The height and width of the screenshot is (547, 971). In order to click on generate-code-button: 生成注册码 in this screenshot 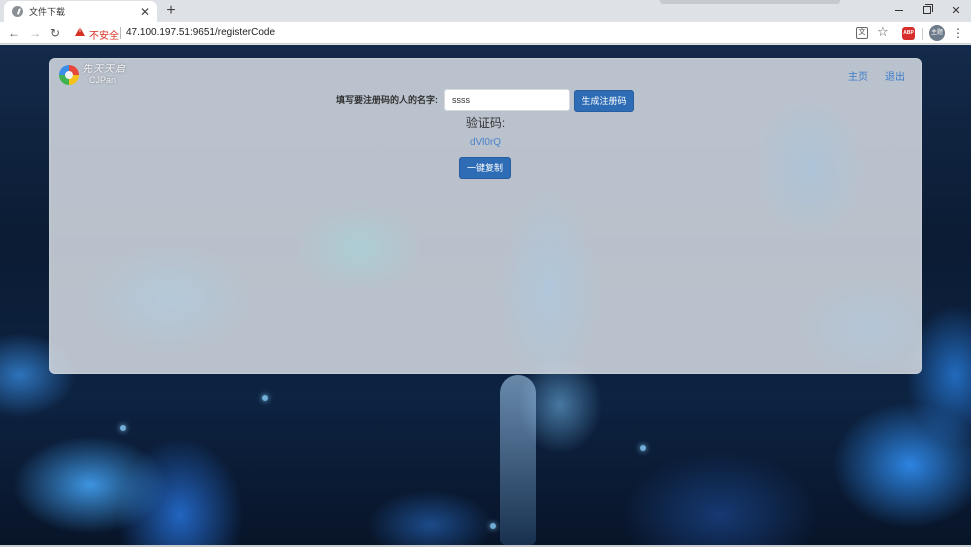, I will do `click(604, 101)`.